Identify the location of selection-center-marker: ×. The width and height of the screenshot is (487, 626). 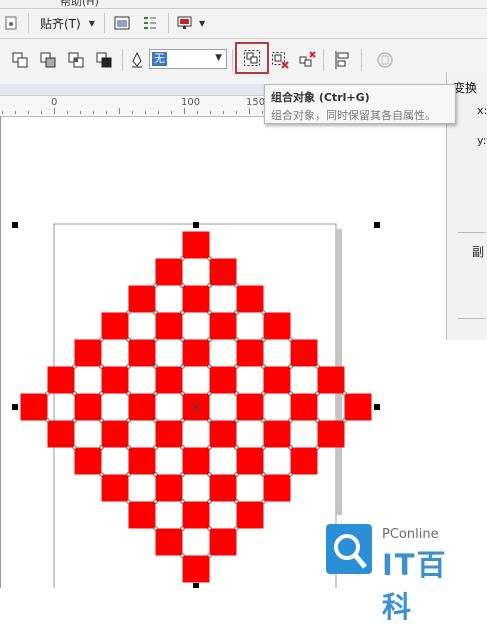
(196, 407).